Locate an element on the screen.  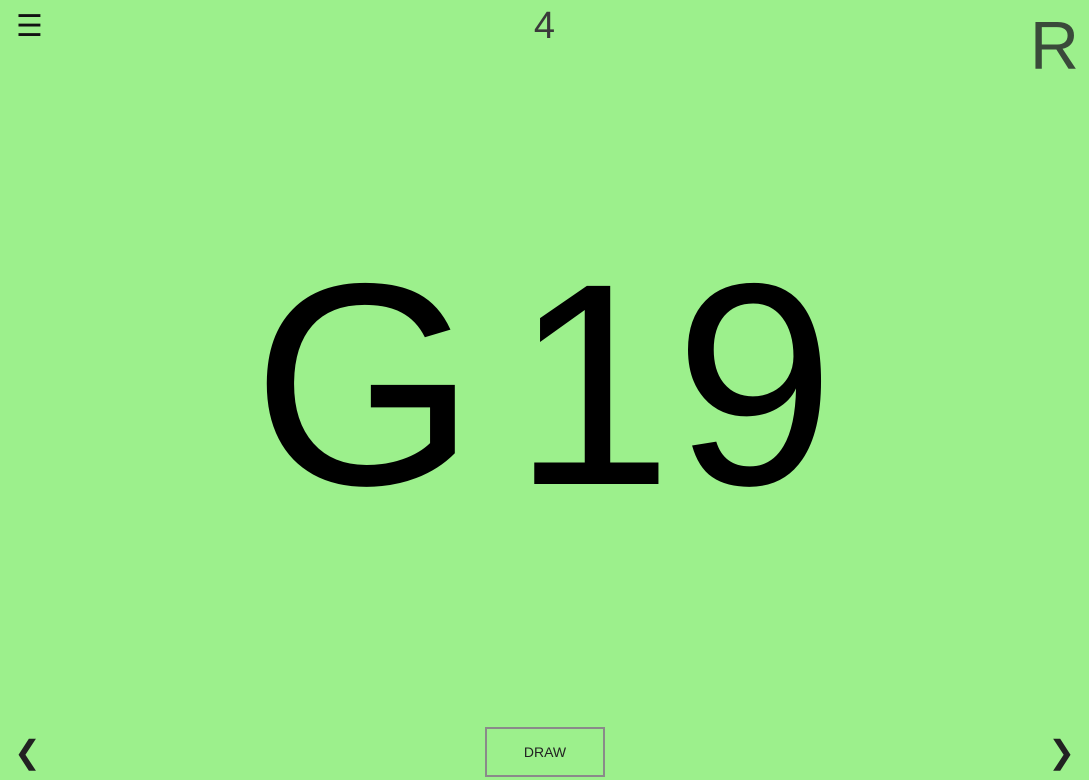
call-number: 19 is located at coordinates (674, 385).